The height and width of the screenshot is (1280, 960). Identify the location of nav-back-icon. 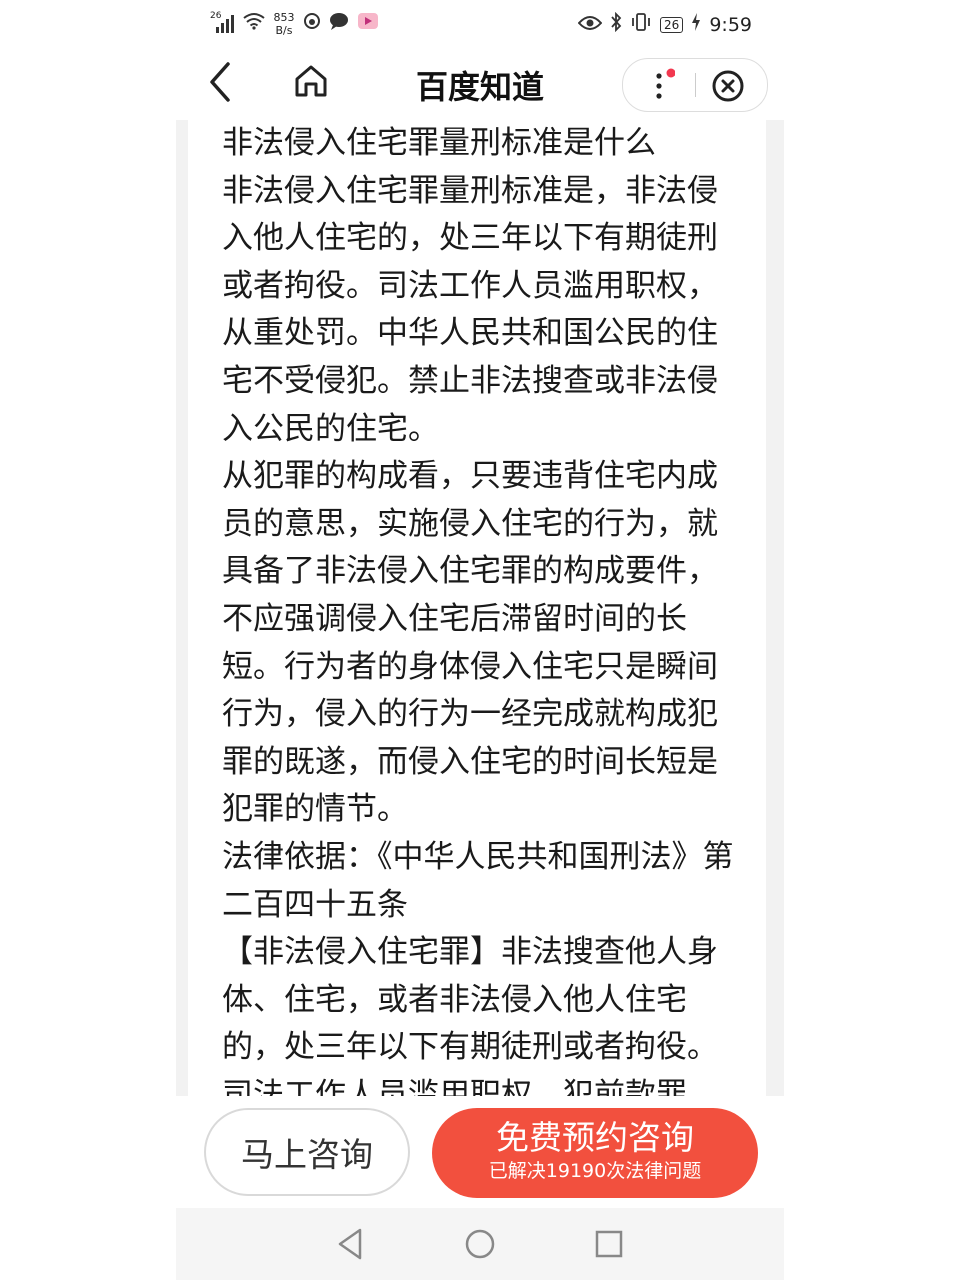
(351, 1246).